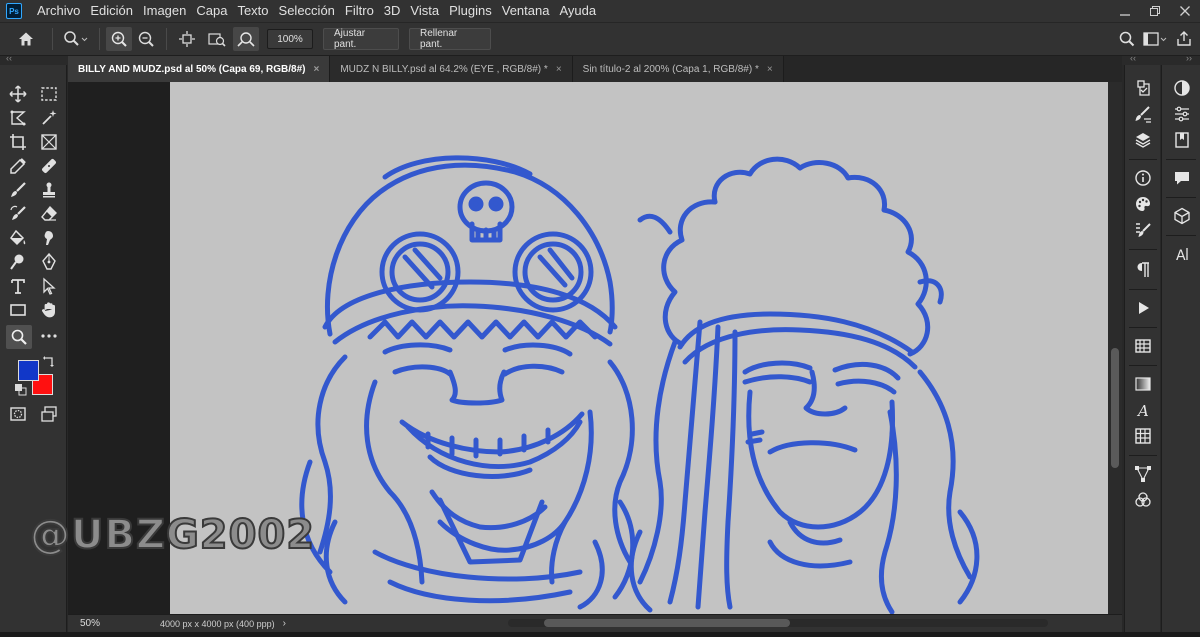 Image resolution: width=1200 pixels, height=637 pixels. I want to click on fill-screen-button: Rellenar pant., so click(450, 39).